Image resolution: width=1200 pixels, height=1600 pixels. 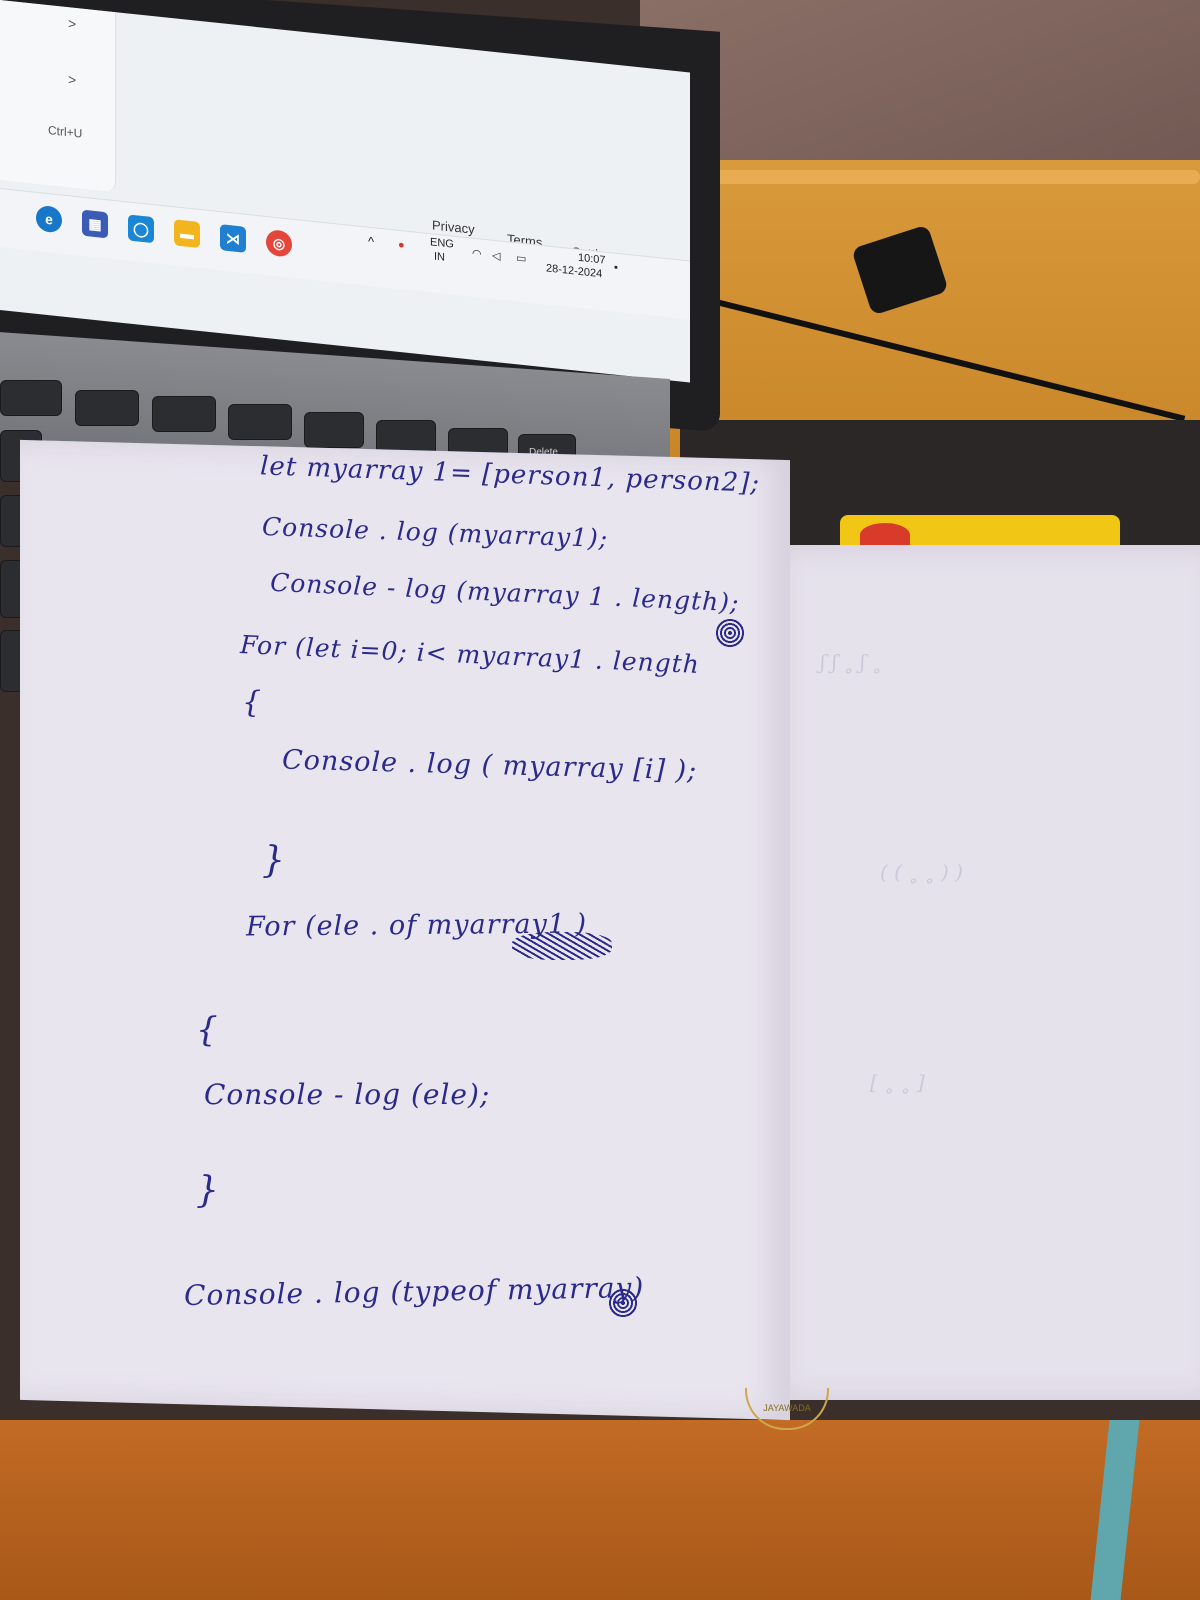 I want to click on code-line-7: }, so click(x=274, y=860).